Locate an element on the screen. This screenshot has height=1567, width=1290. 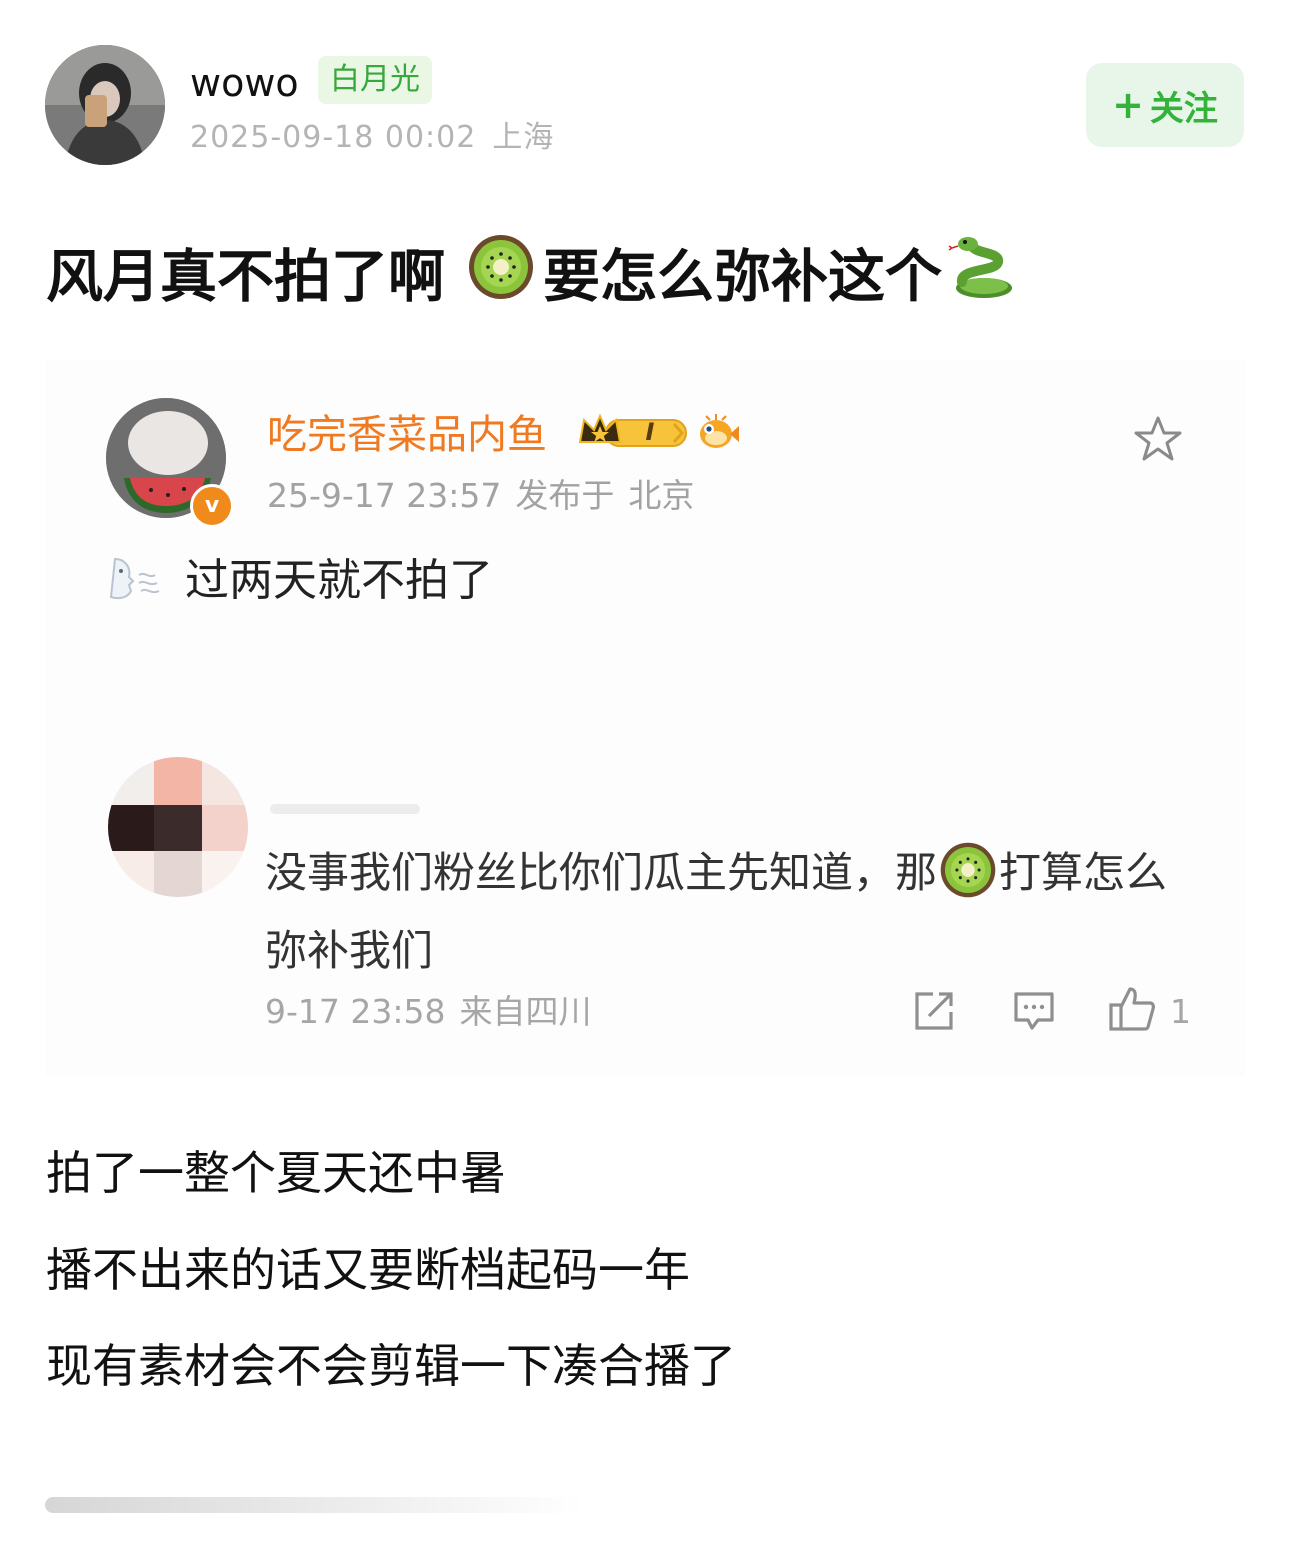
pufferfish-icon is located at coordinates (718, 434).